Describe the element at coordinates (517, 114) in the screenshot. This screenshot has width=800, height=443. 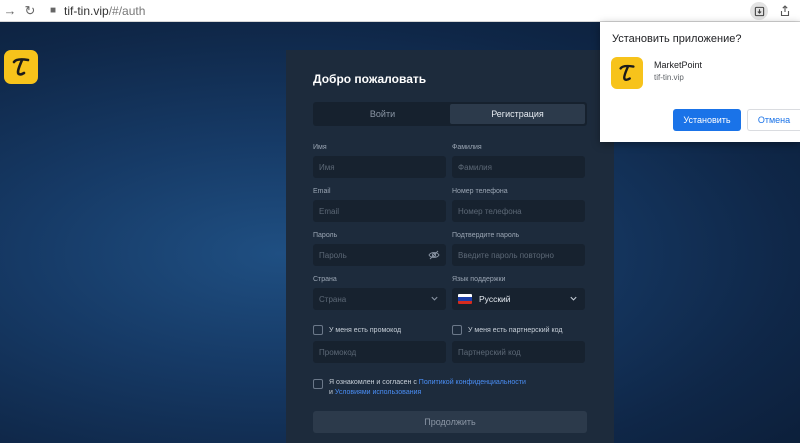
I see `tab-register: Регистрация` at that location.